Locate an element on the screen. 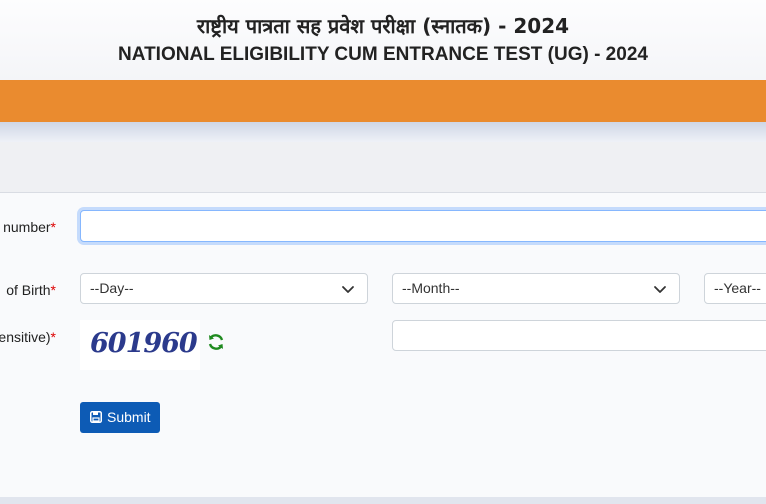  card-header is located at coordinates (383, 167).